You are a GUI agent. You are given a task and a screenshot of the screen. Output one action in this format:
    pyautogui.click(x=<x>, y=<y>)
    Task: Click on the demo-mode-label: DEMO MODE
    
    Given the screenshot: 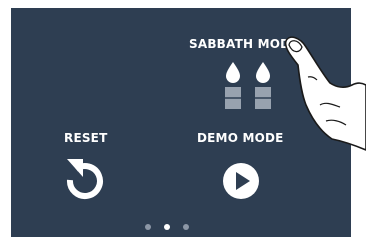 What is the action you would take?
    pyautogui.click(x=240, y=138)
    